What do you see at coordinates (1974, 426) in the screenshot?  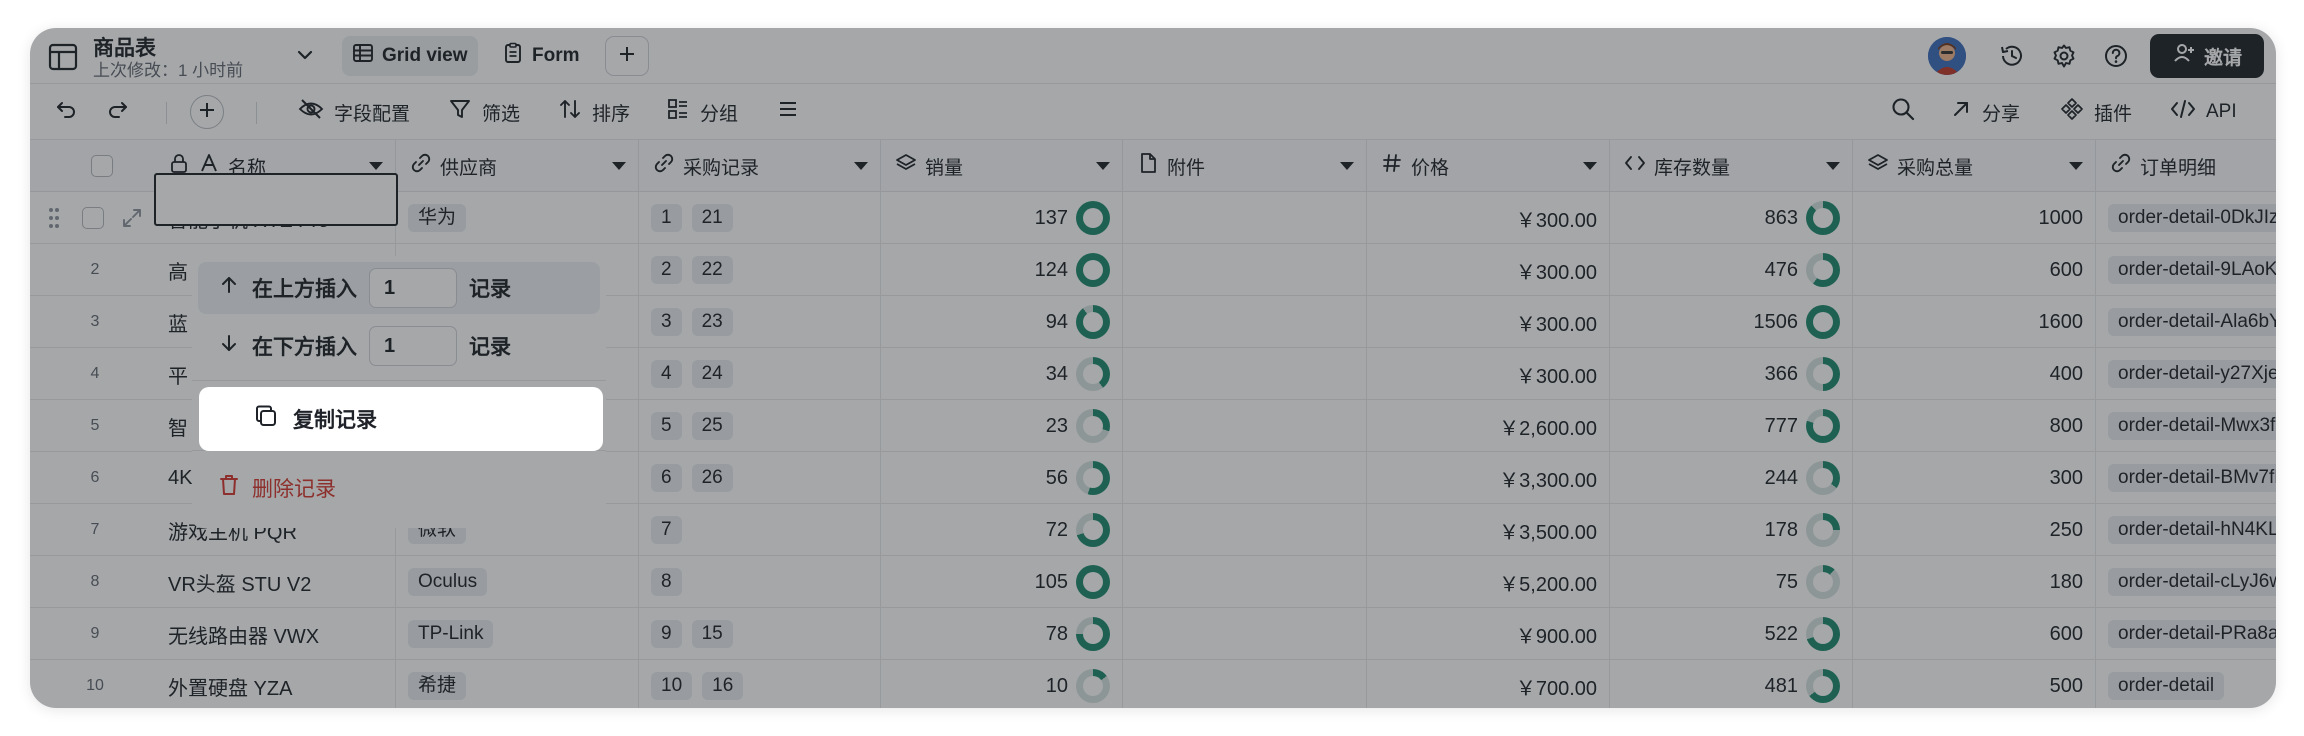 I see `total-cell: 800` at bounding box center [1974, 426].